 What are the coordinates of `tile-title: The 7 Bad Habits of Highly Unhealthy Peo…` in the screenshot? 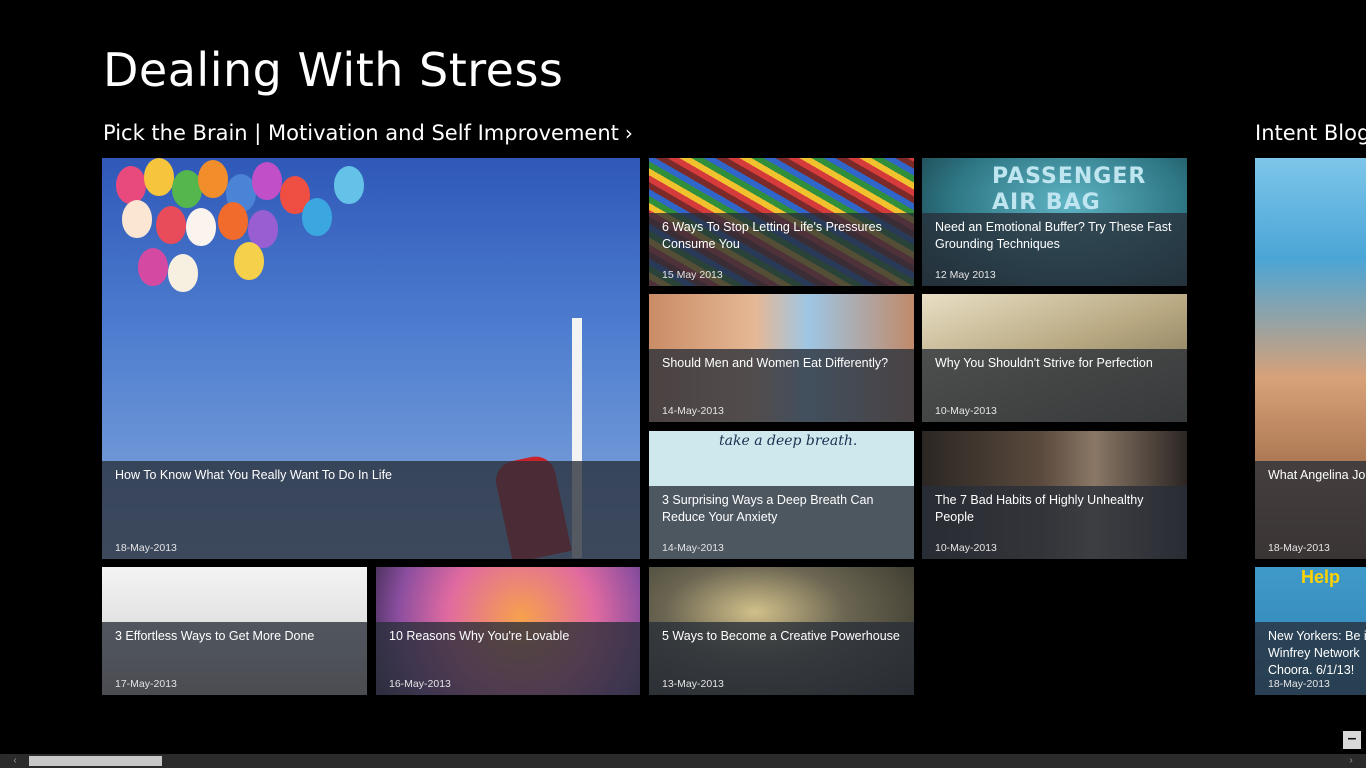 It's located at (1039, 508).